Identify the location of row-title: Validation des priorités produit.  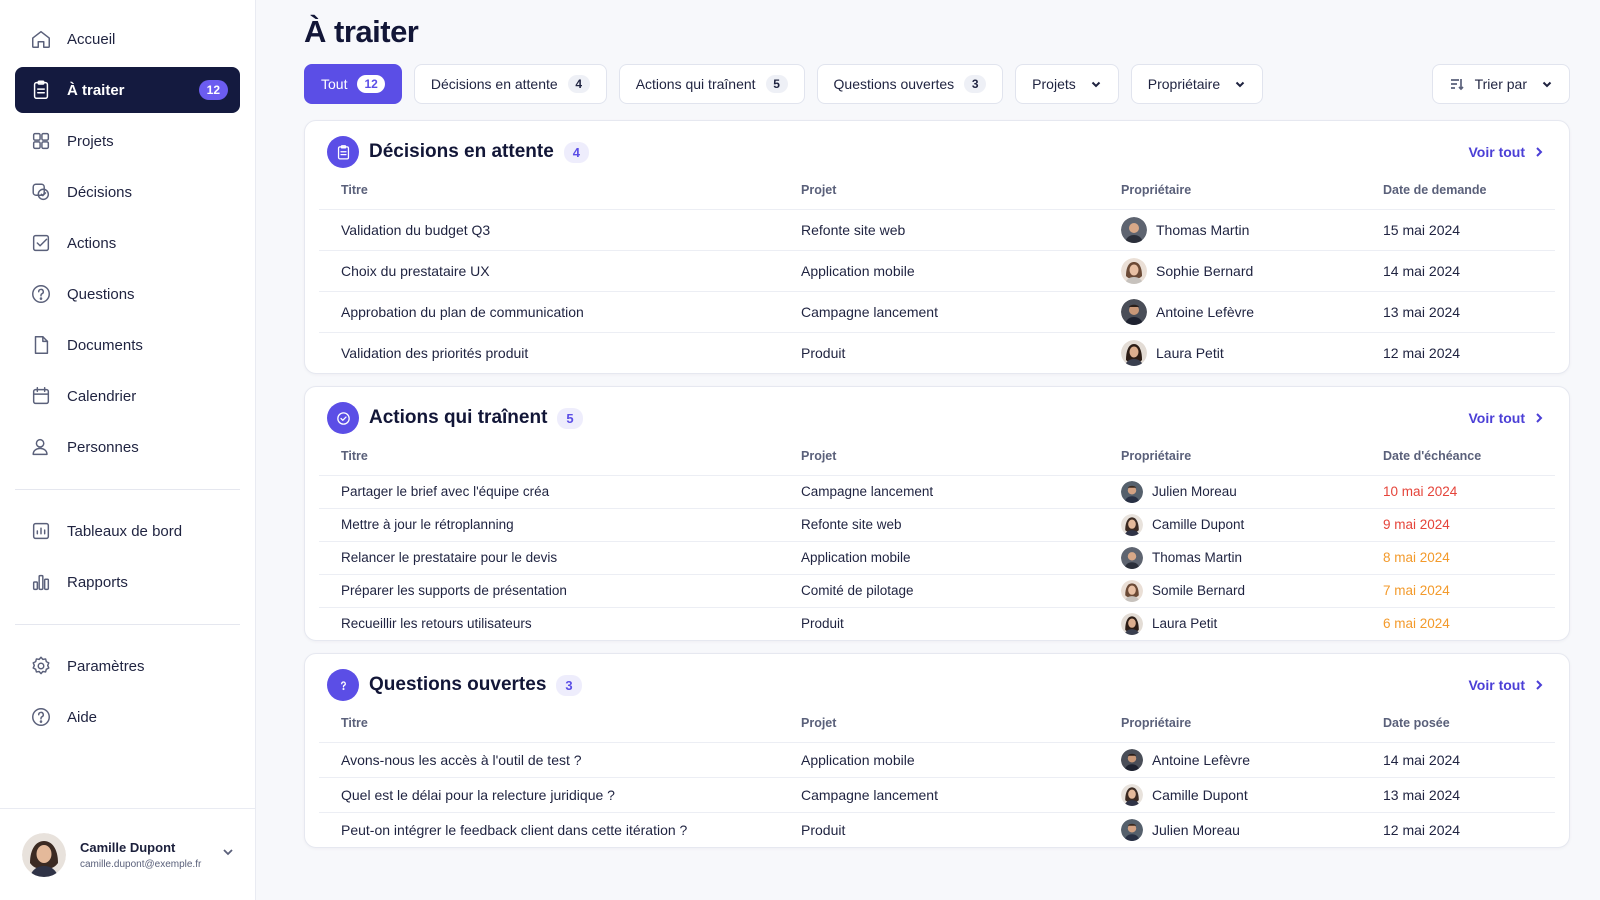
(549, 352).